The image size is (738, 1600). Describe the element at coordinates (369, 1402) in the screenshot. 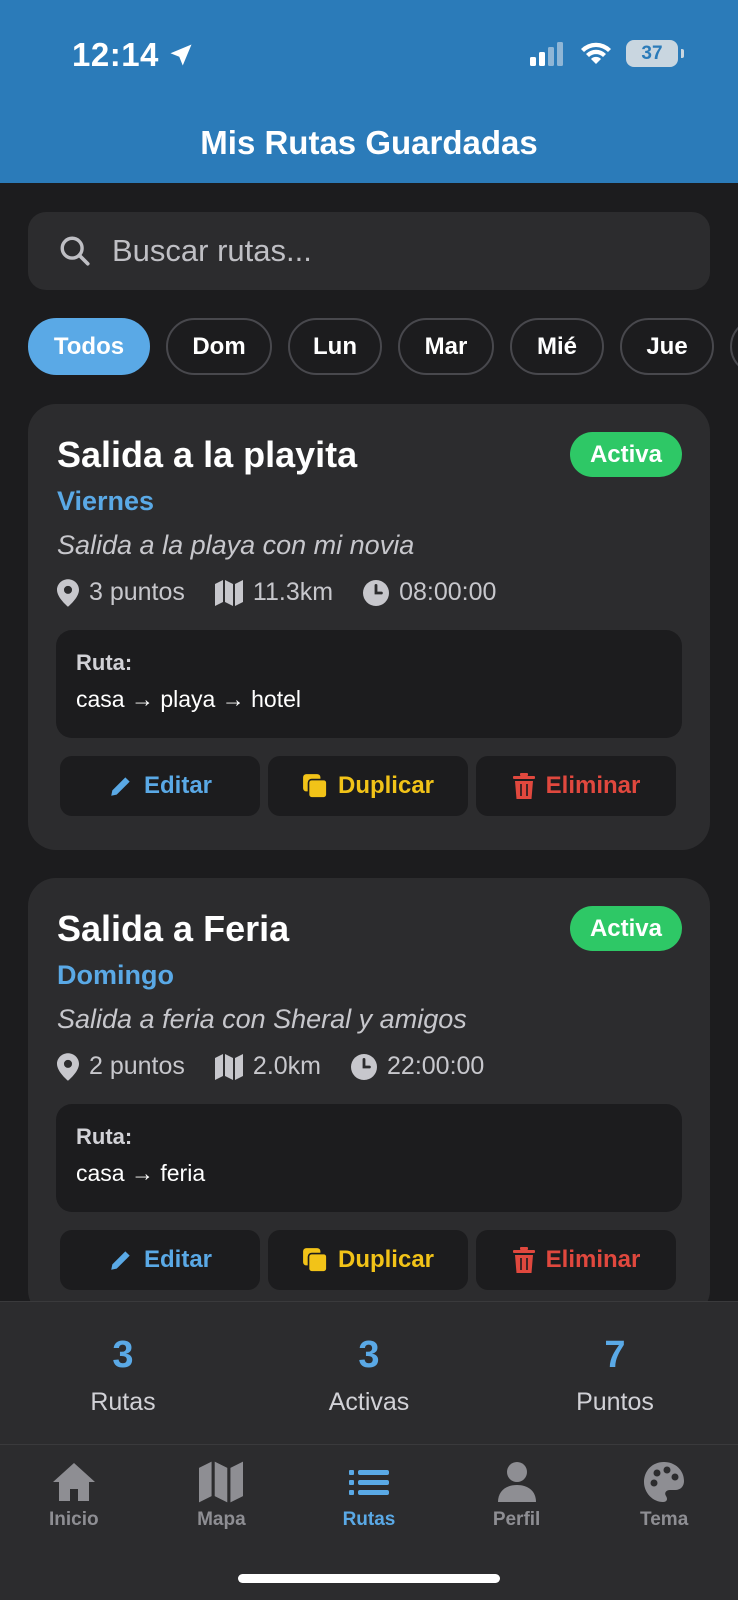

I see `stat-label: Activas` at that location.